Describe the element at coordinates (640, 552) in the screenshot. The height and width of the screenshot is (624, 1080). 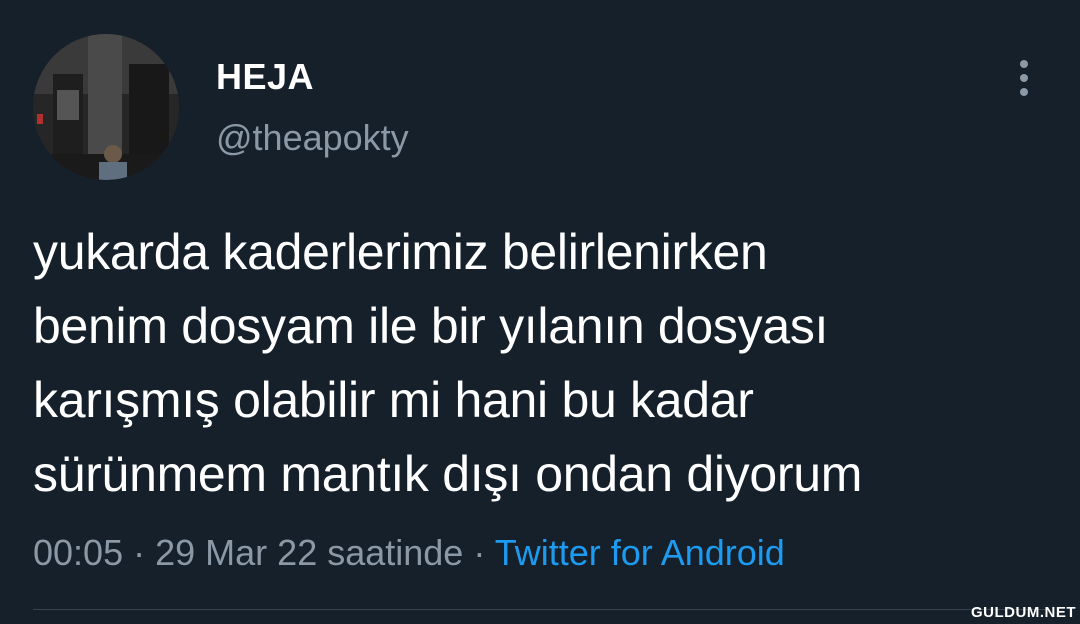
I see `tweet-source-link: Twitter for Android` at that location.